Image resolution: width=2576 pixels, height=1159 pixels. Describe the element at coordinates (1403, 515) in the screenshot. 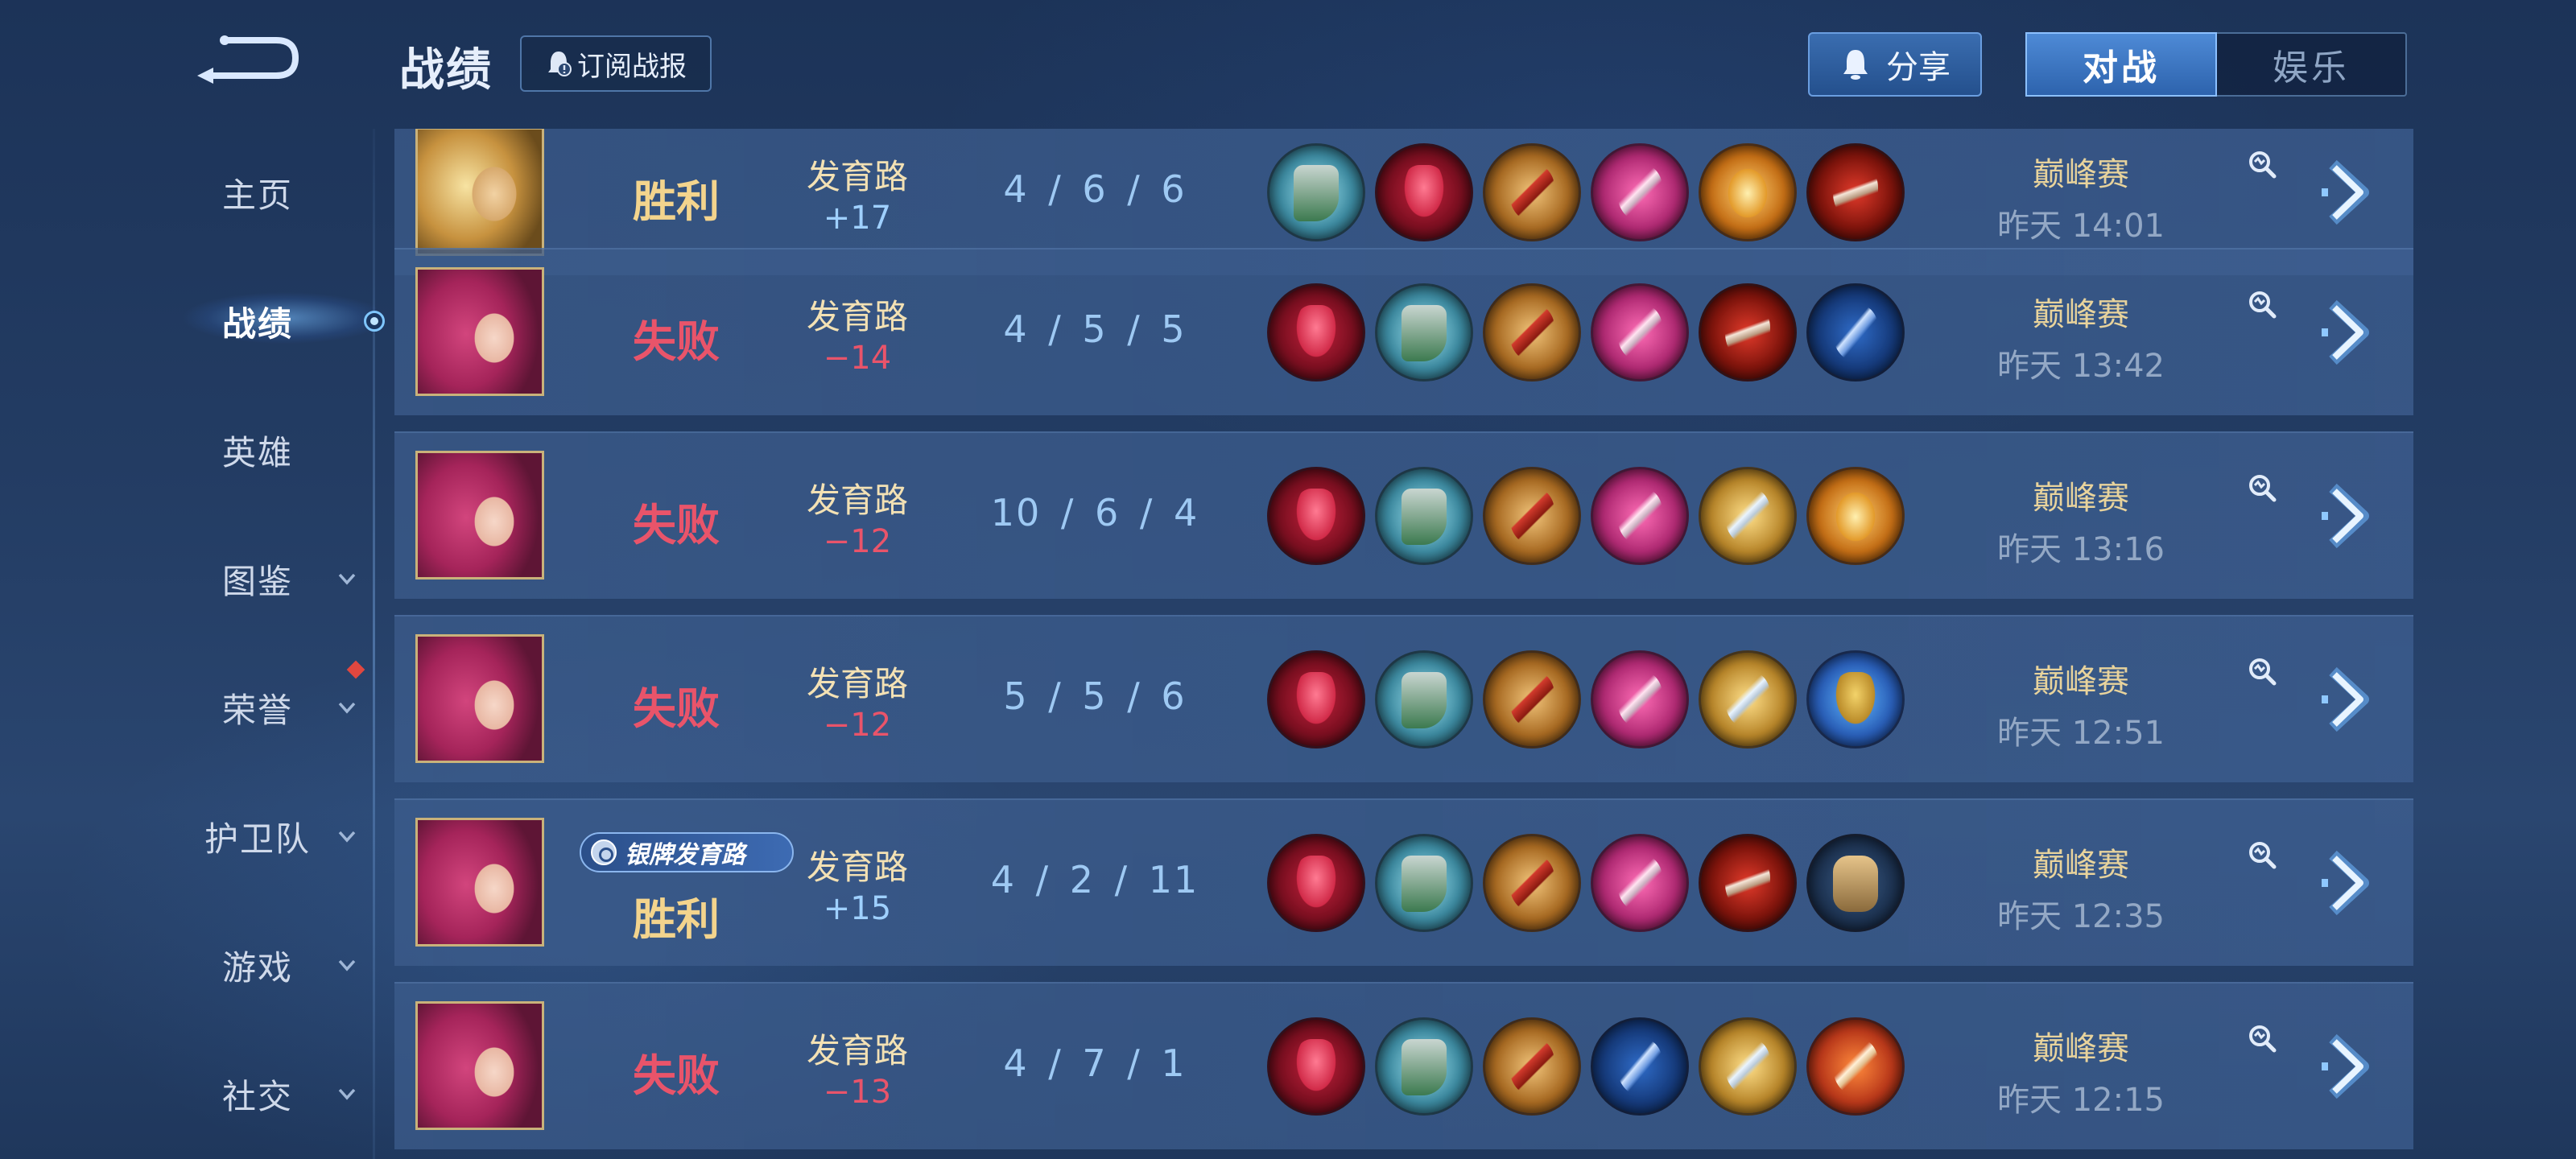

I see `match-row: 失败 发育路 −12 10 / 6 / 4 巅峰赛 昨天 13:16` at that location.